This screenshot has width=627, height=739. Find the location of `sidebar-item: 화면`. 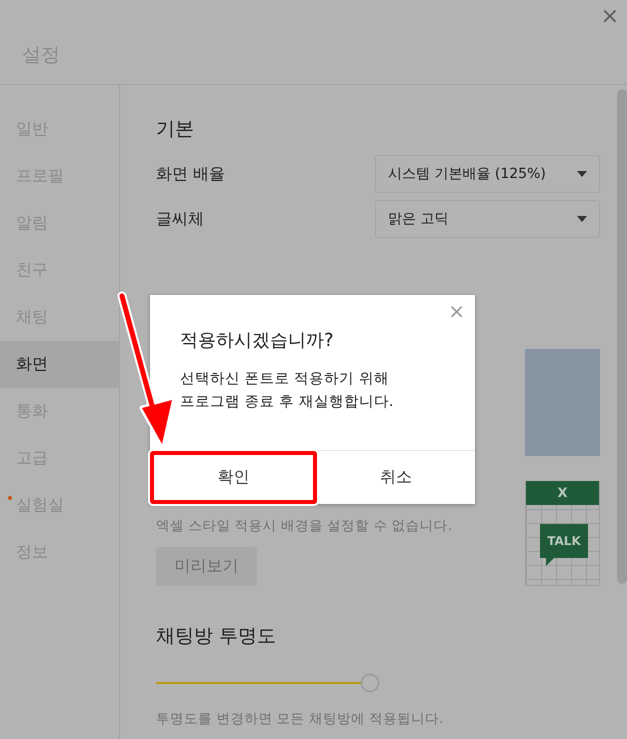

sidebar-item: 화면 is located at coordinates (59, 364).